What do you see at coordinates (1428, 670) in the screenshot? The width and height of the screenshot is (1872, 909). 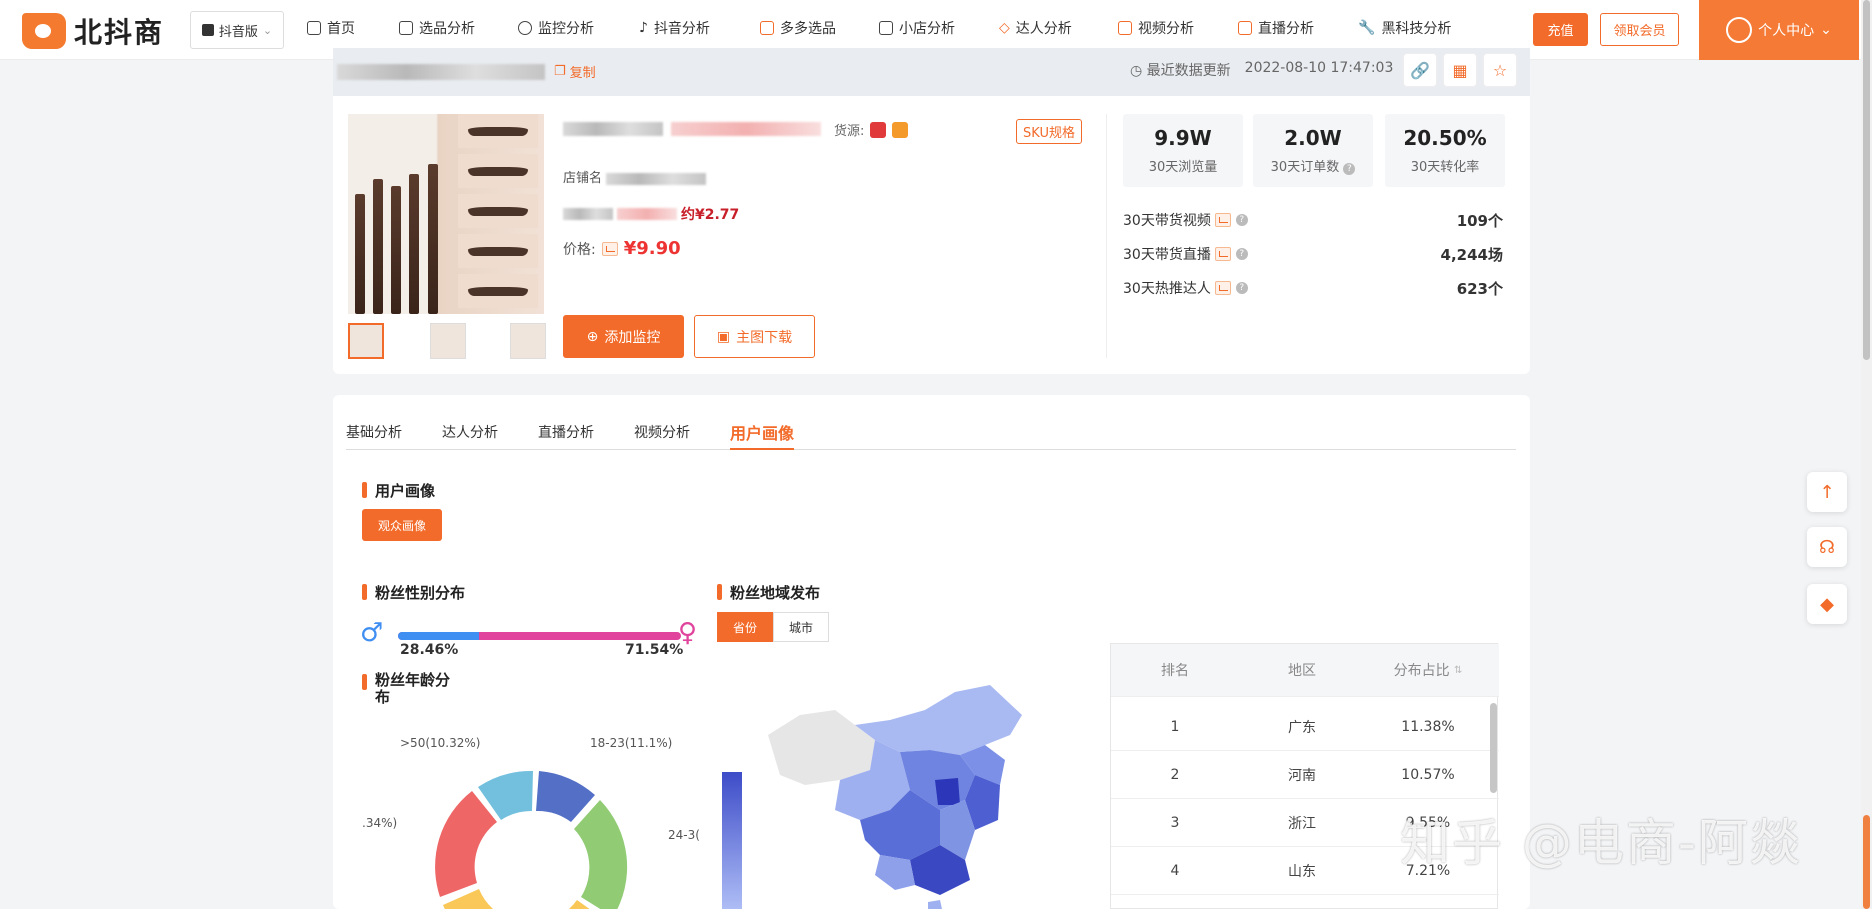 I see `sort-header: 分布占比 ⇅` at bounding box center [1428, 670].